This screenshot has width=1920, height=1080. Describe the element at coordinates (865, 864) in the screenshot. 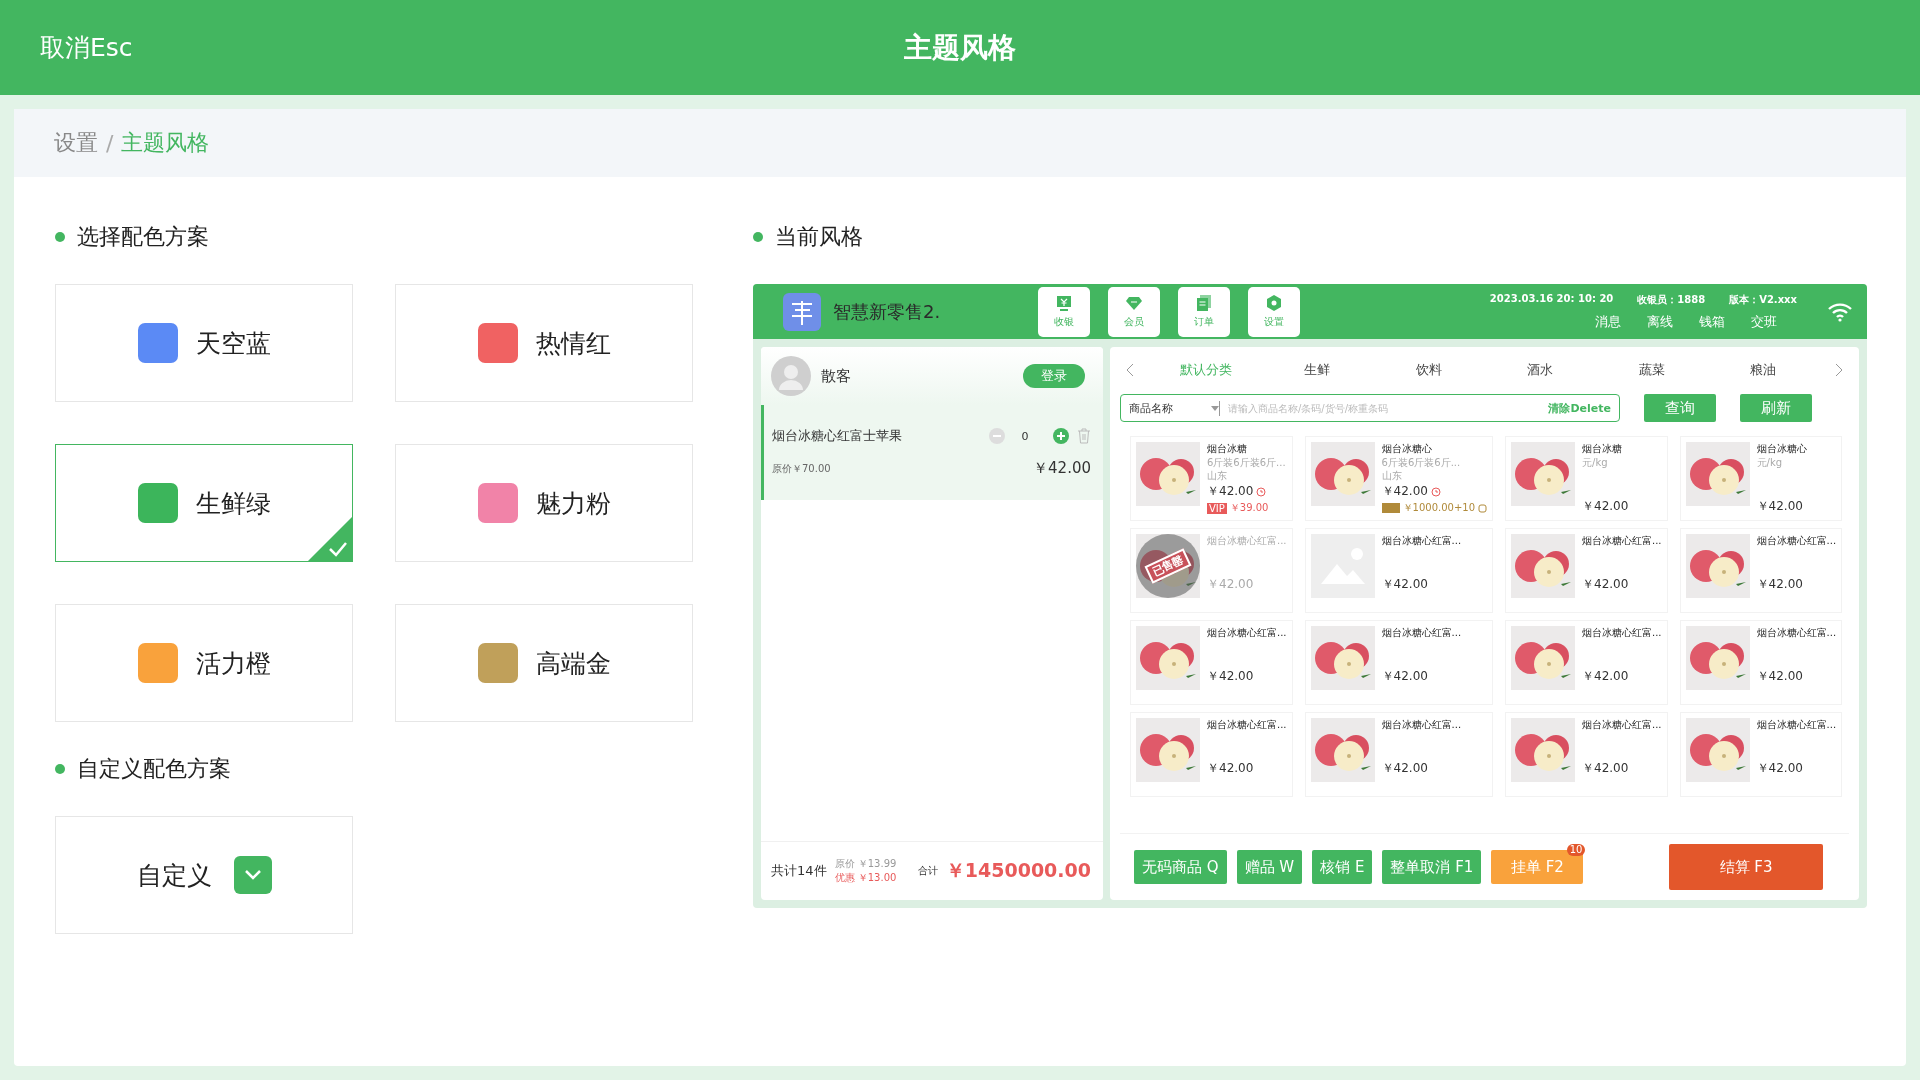

I see `original-total: 原价 ￥13.99` at that location.